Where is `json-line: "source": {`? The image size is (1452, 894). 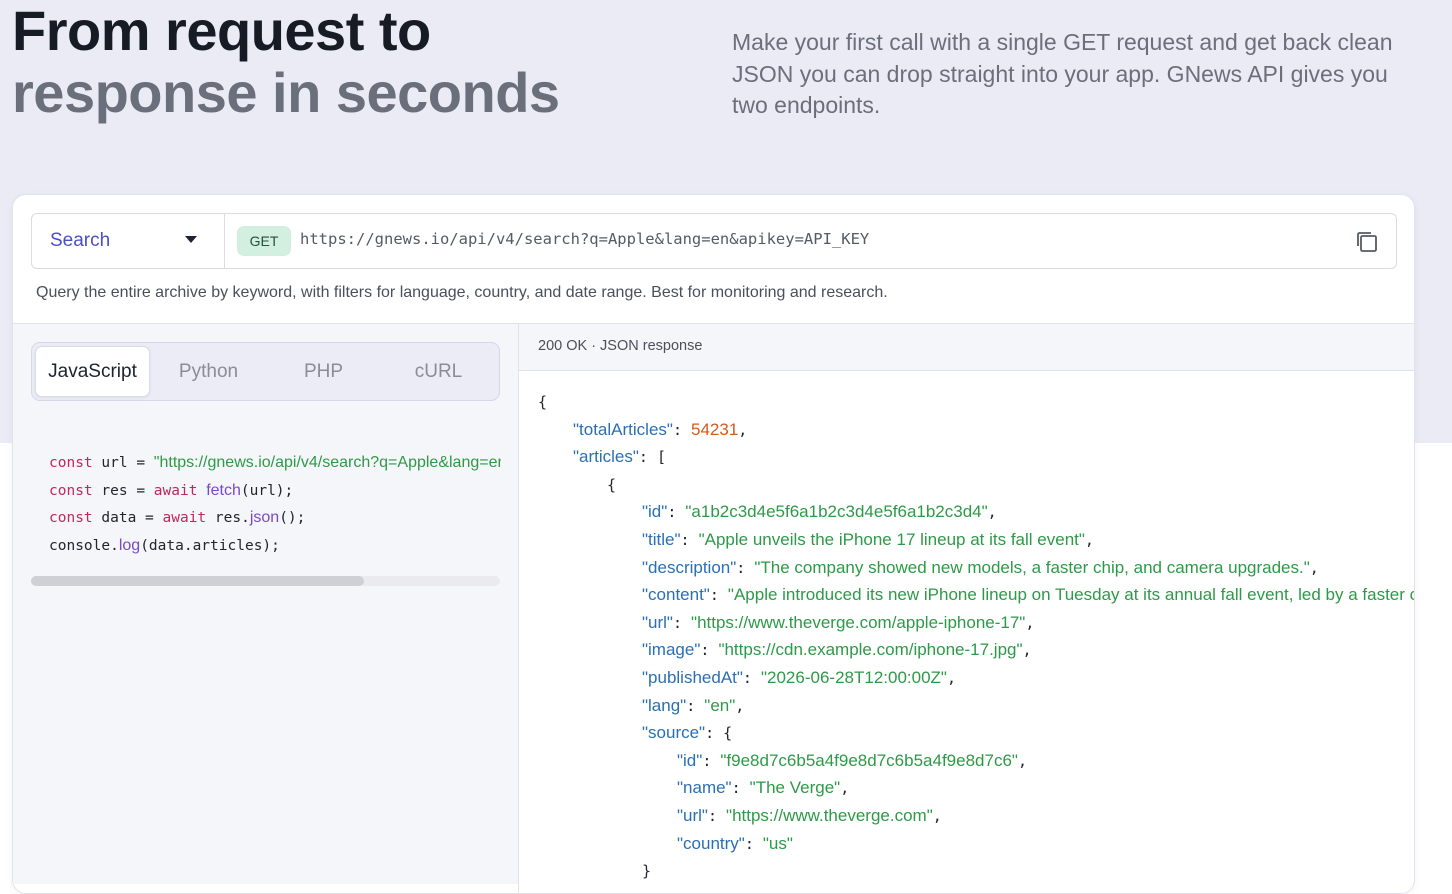
json-line: "source": { is located at coordinates (687, 733).